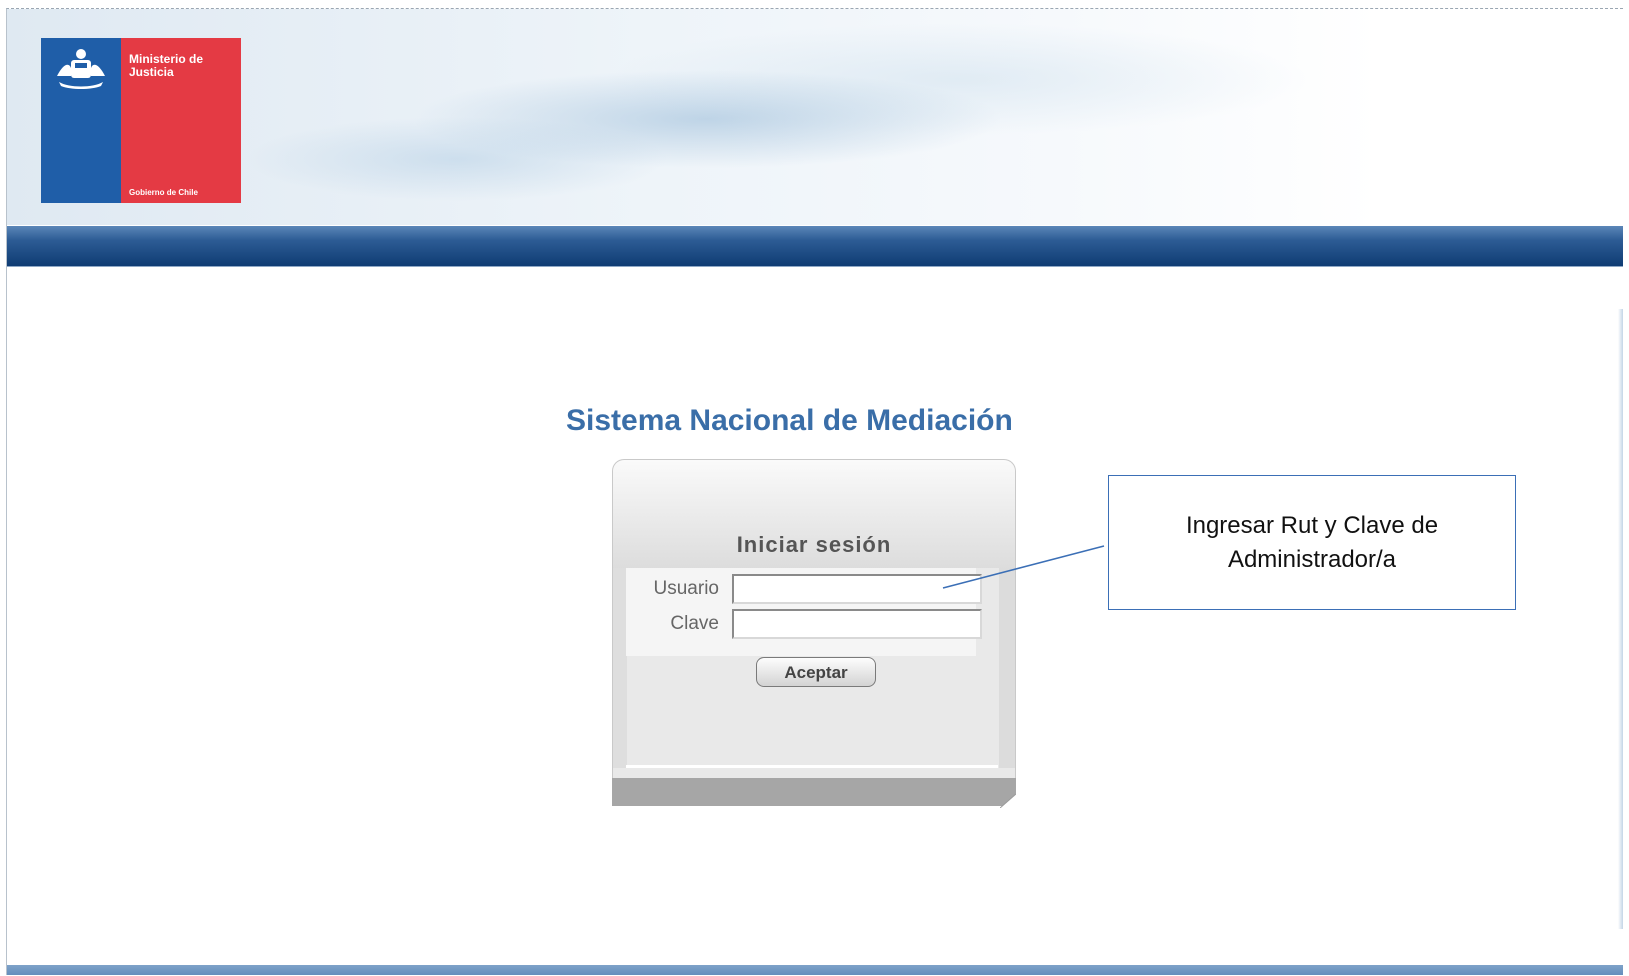  What do you see at coordinates (1008, 801) in the screenshot?
I see `page-curl-icon` at bounding box center [1008, 801].